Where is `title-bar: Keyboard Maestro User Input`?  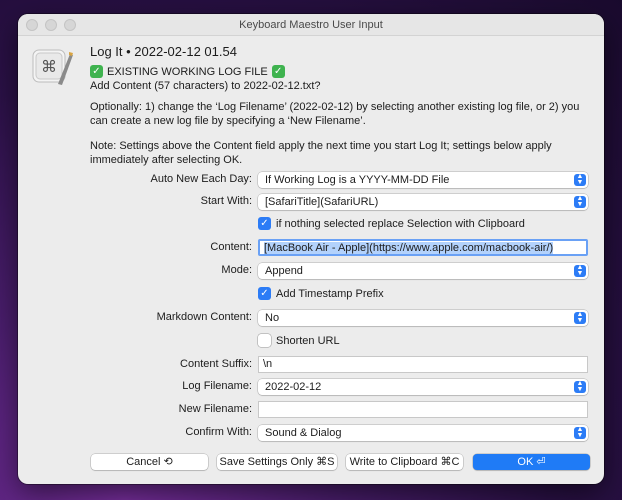 title-bar: Keyboard Maestro User Input is located at coordinates (311, 25).